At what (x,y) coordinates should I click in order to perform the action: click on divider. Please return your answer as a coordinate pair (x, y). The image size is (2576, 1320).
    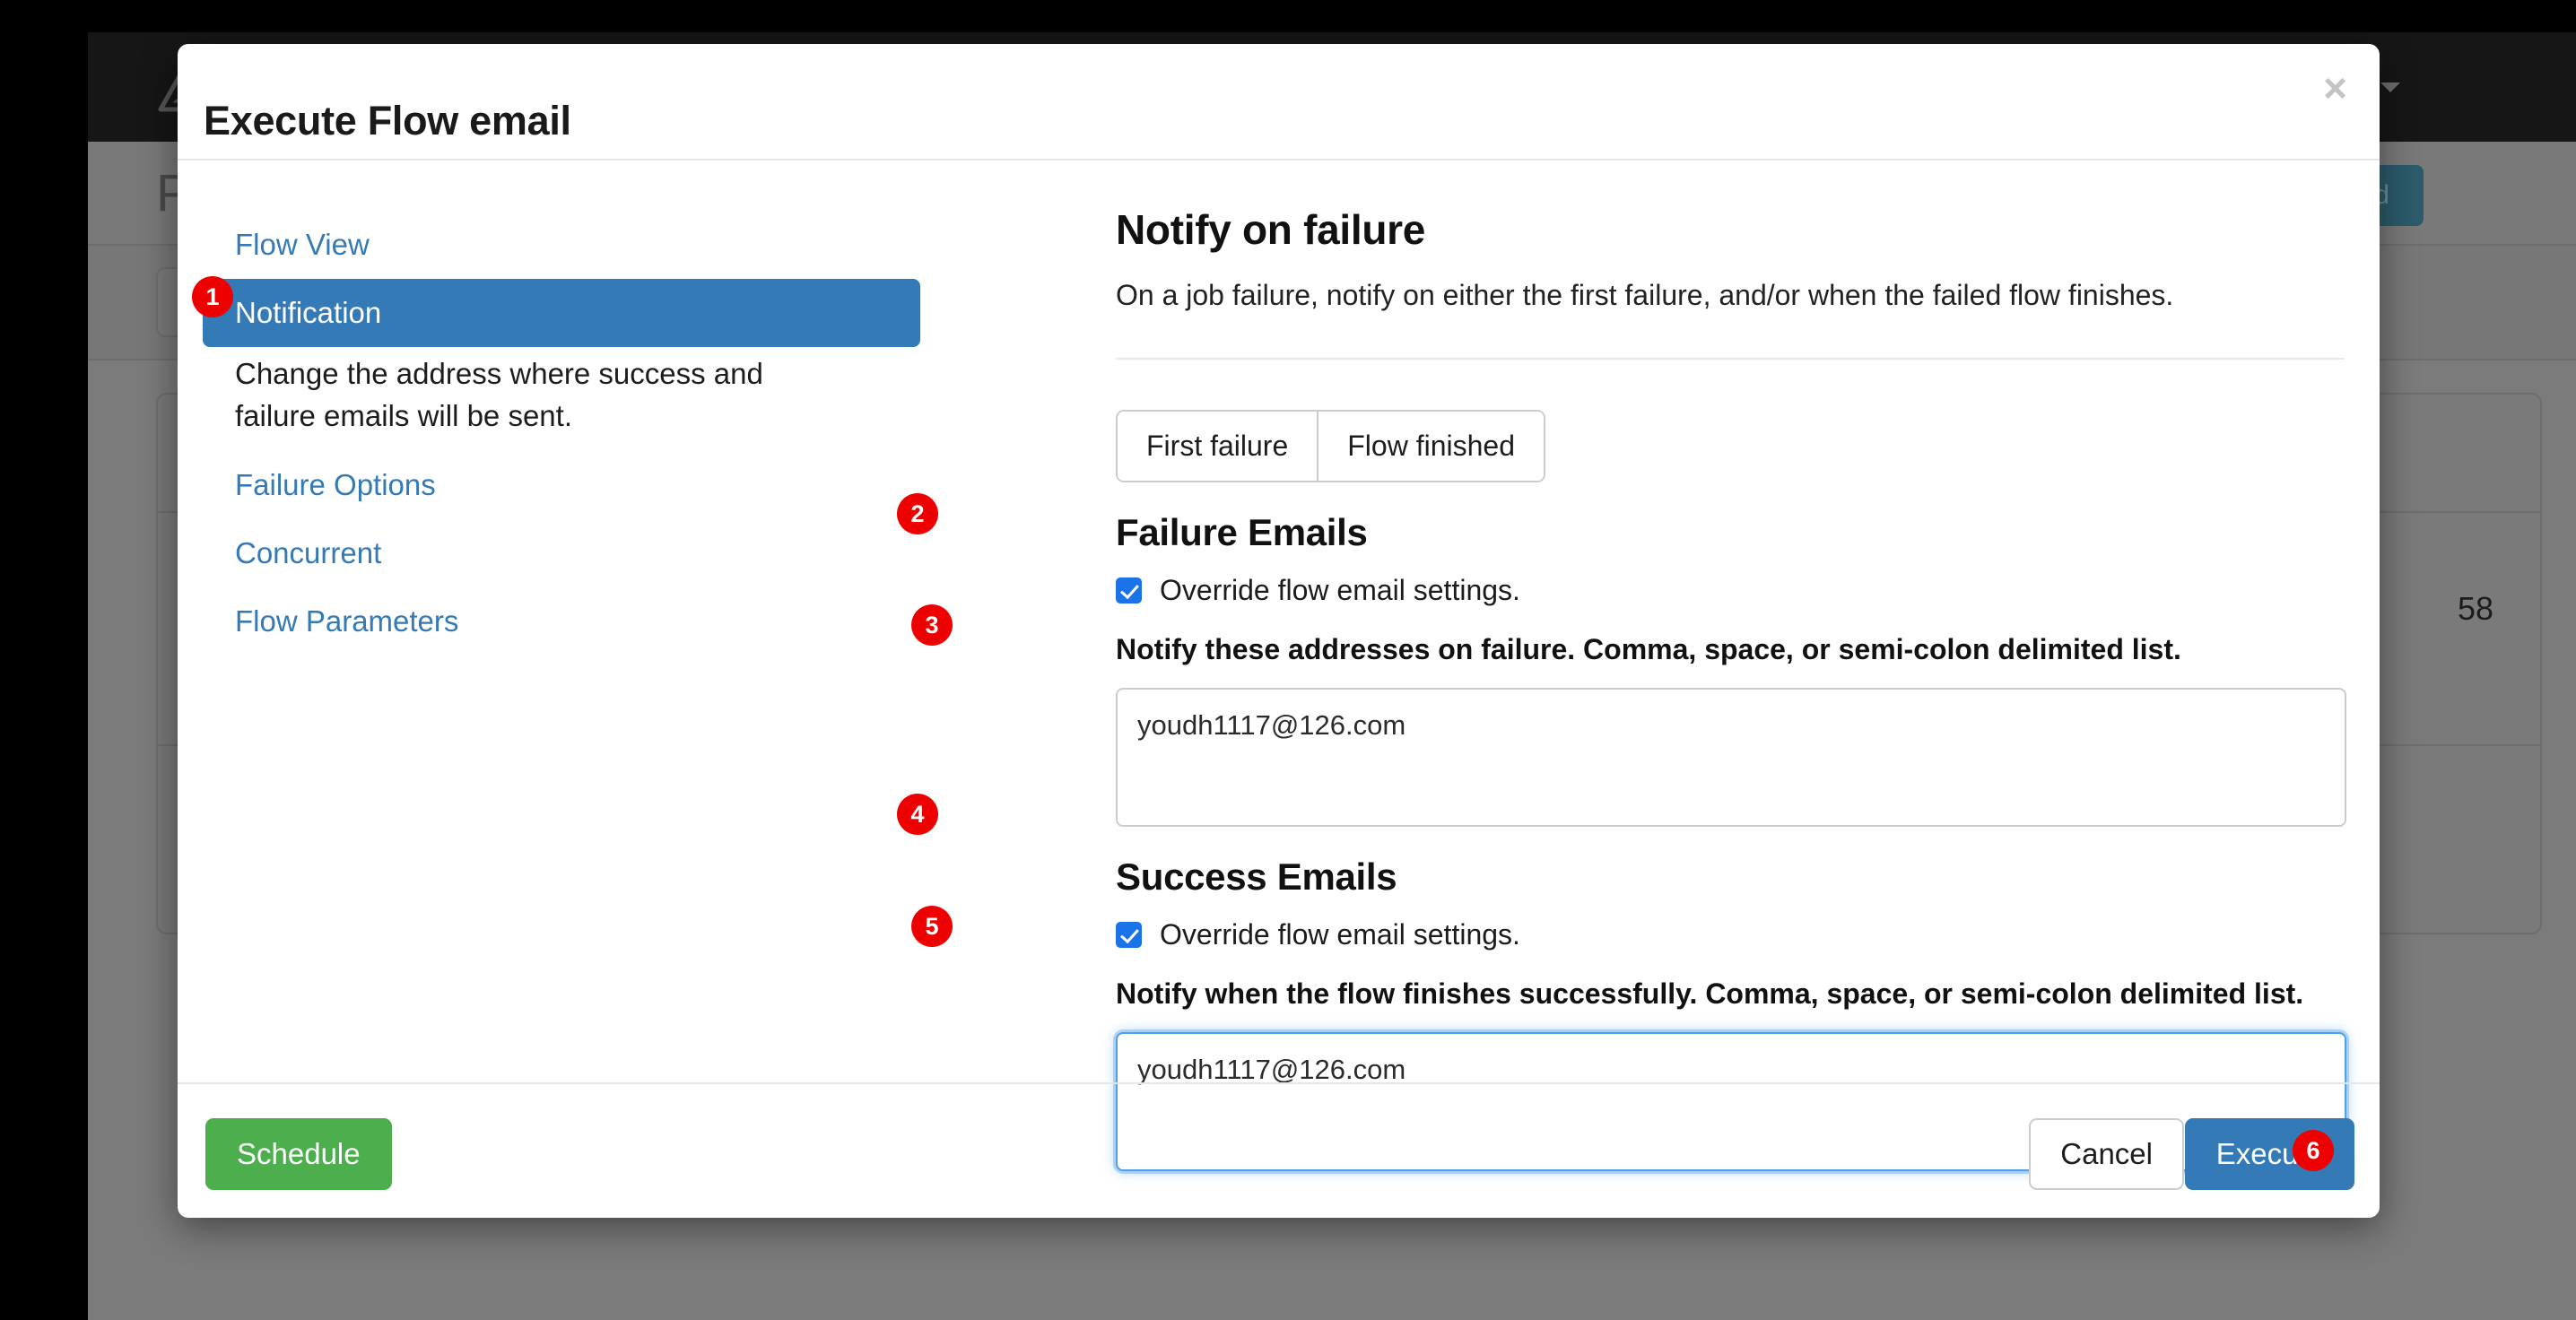
    Looking at the image, I should click on (1730, 359).